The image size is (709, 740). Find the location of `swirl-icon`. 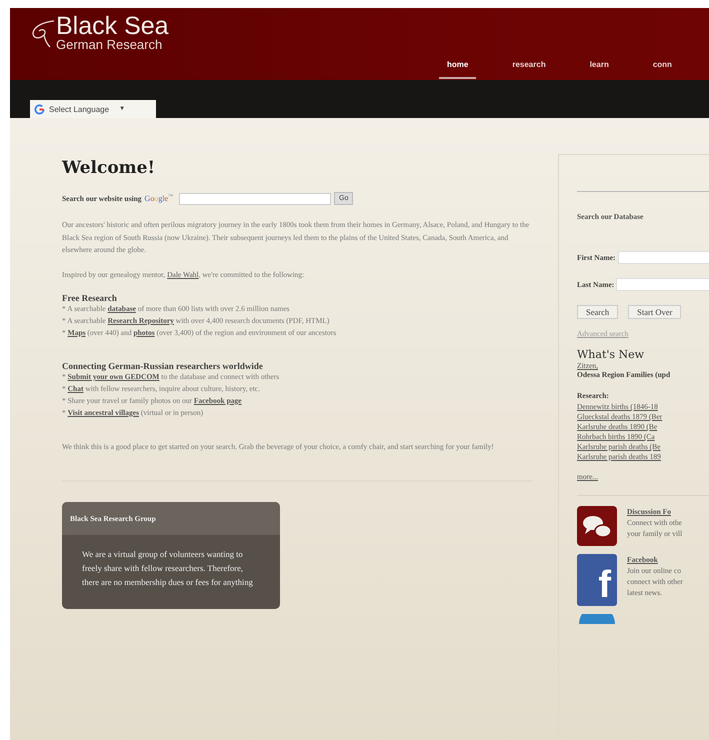

swirl-icon is located at coordinates (43, 33).